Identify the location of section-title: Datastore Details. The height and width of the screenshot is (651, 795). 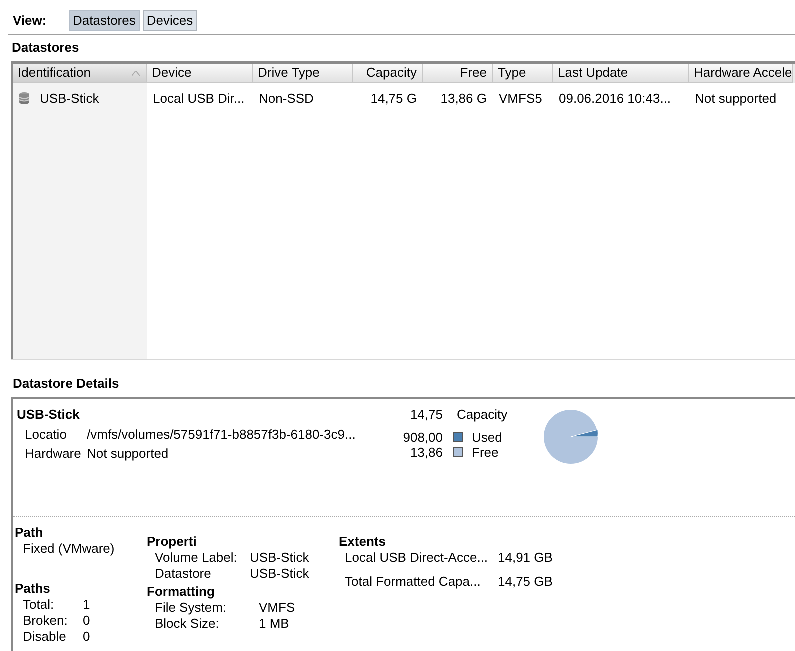
(66, 383).